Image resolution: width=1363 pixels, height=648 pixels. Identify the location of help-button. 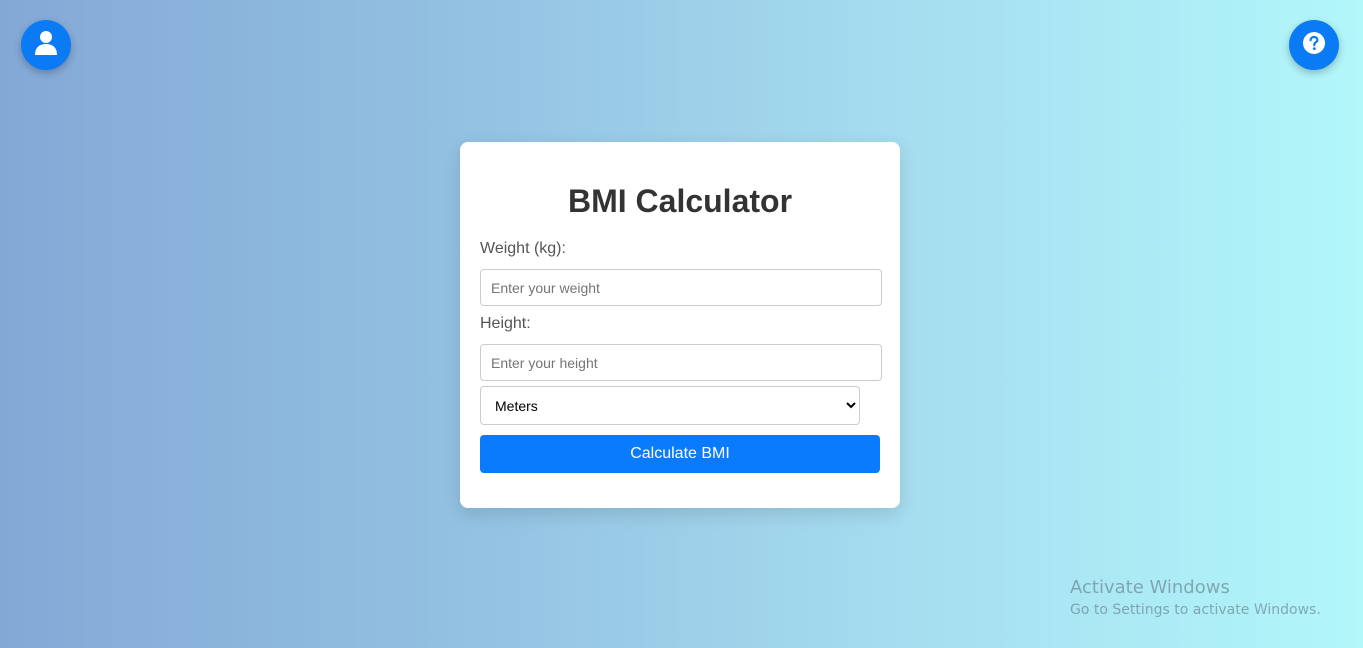
(1314, 45).